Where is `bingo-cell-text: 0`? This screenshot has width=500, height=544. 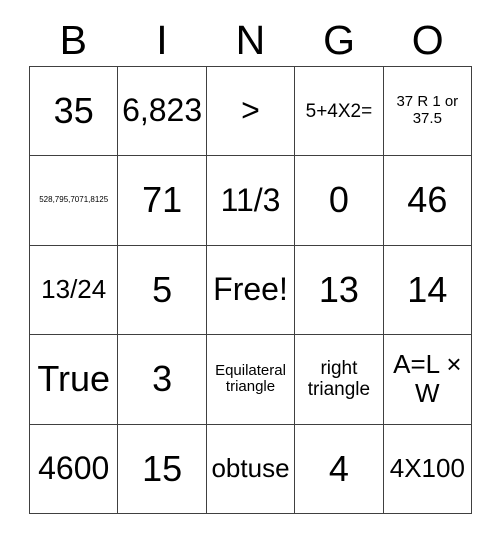
bingo-cell-text: 0 is located at coordinates (338, 200).